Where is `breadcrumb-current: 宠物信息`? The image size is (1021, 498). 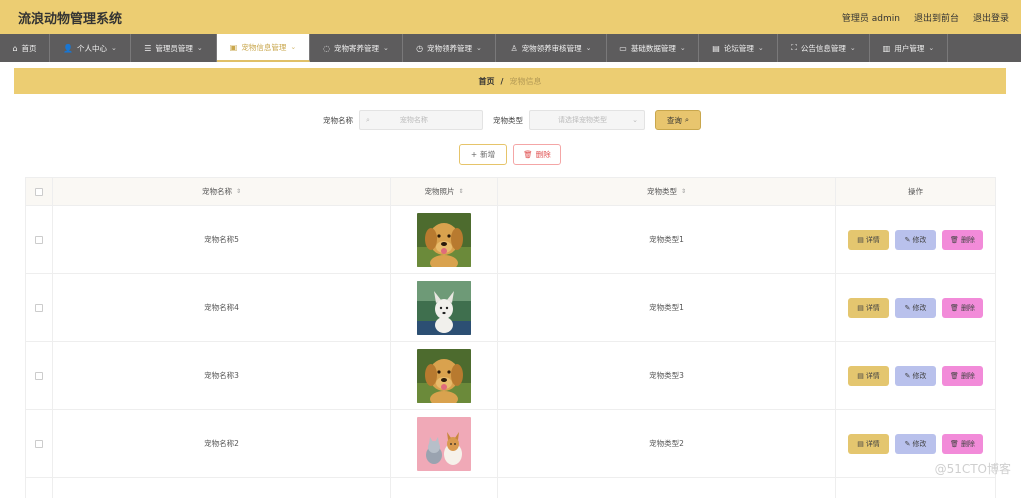 breadcrumb-current: 宠物信息 is located at coordinates (525, 81).